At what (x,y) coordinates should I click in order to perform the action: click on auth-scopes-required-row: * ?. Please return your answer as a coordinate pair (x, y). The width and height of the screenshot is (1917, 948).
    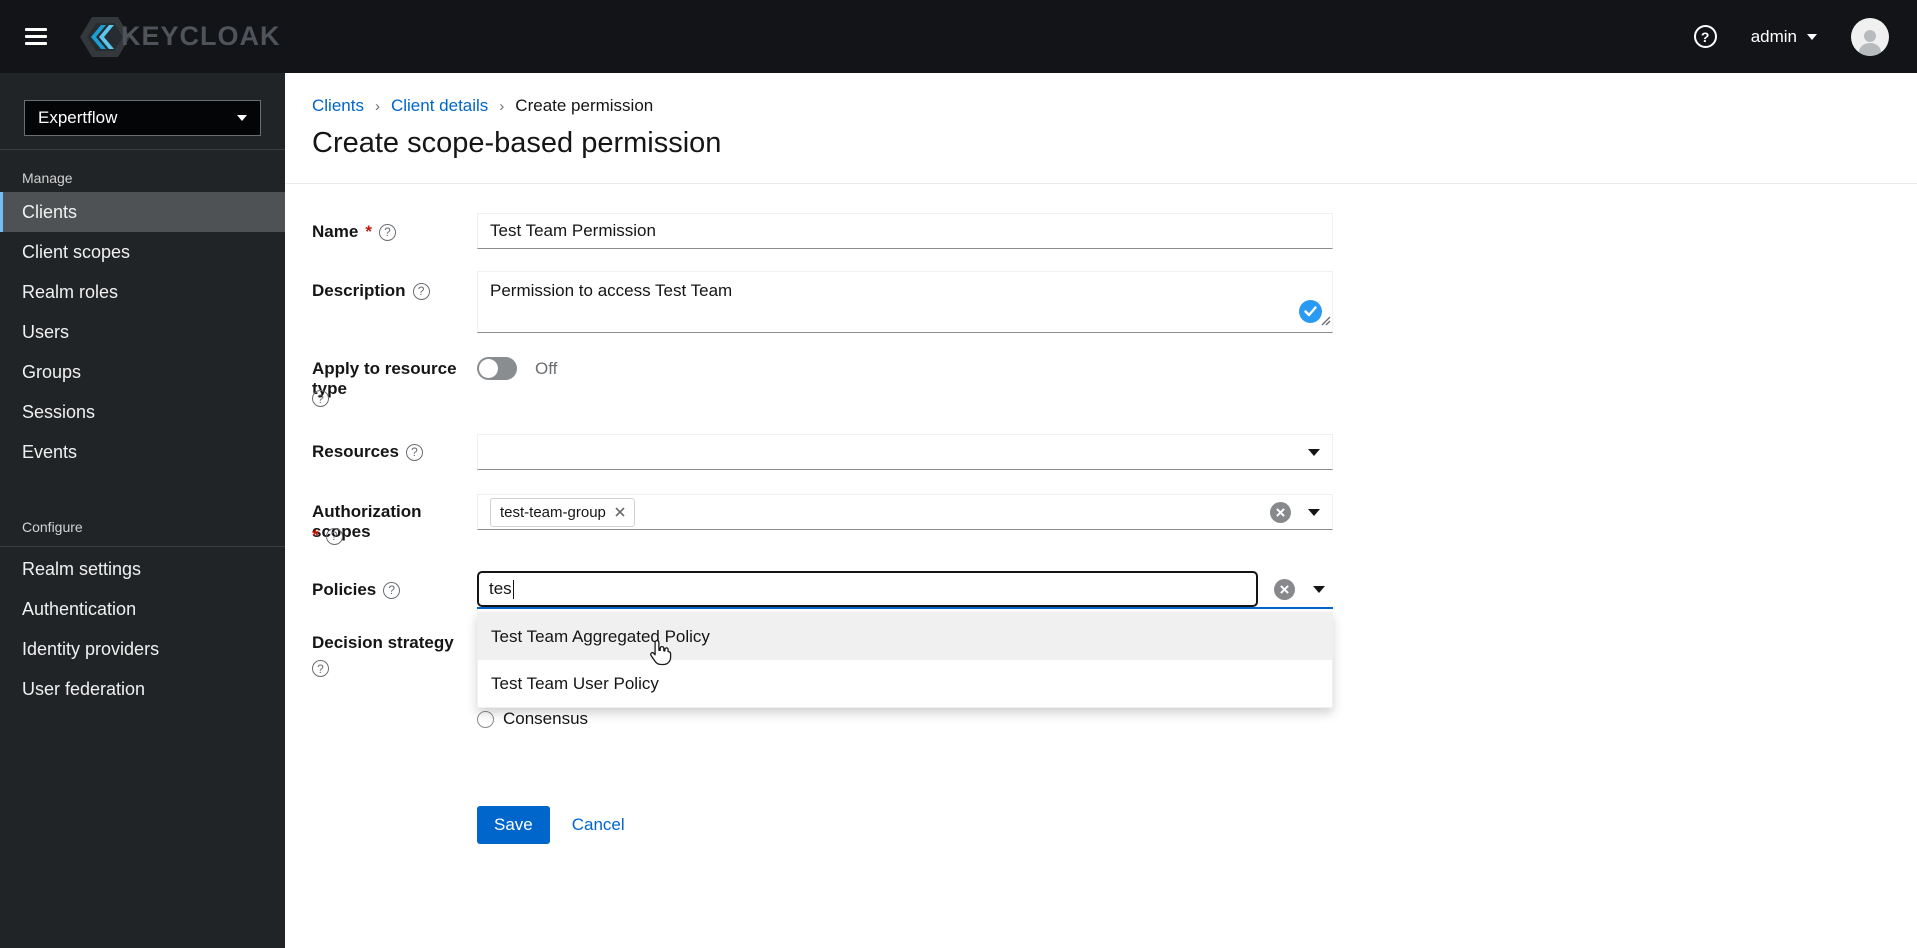
    Looking at the image, I should click on (393, 536).